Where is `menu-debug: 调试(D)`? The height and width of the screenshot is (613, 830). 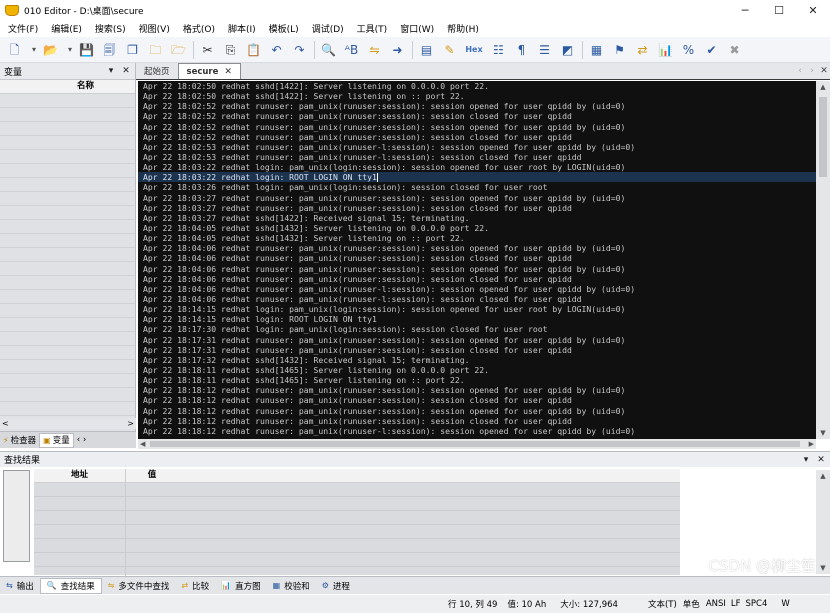
menu-debug: 调试(D) is located at coordinates (328, 28).